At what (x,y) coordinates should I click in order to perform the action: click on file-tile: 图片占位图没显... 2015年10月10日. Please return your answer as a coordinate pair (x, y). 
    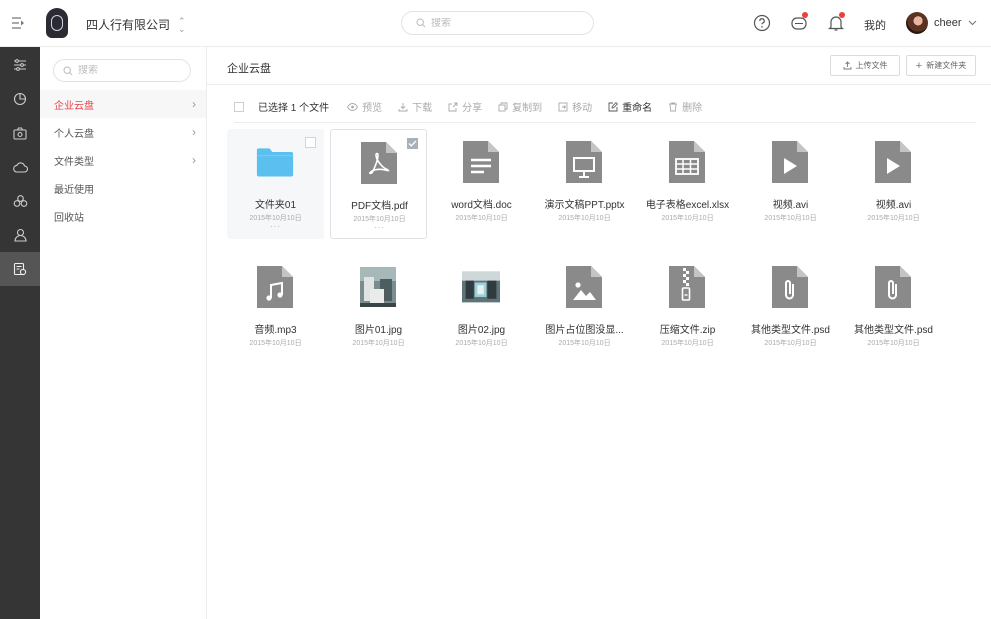
    Looking at the image, I should click on (584, 309).